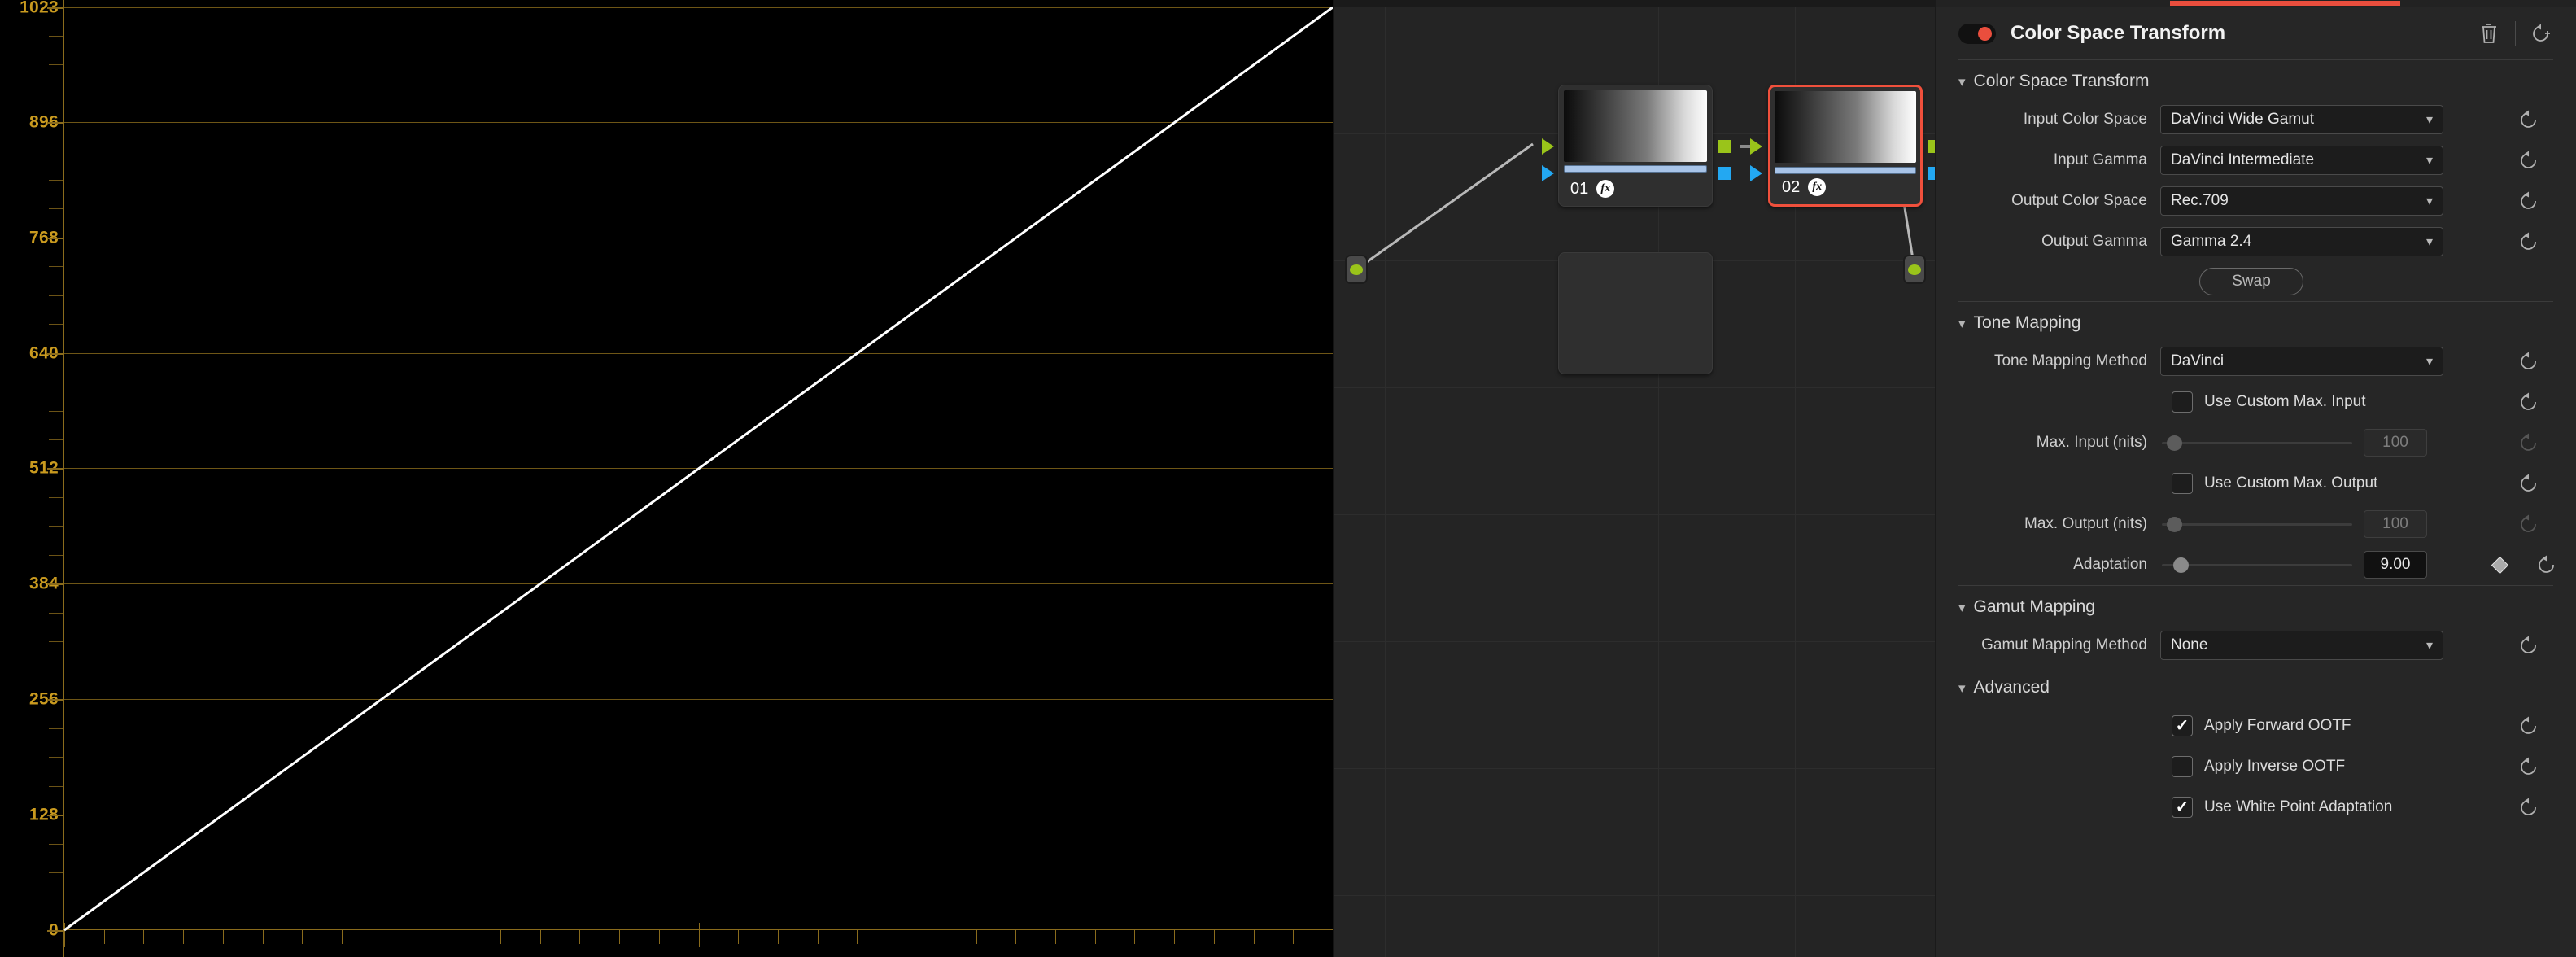 The width and height of the screenshot is (2576, 957). I want to click on row-use-white-point-adaptation: ✓ Use White Point Adaptation, so click(2256, 807).